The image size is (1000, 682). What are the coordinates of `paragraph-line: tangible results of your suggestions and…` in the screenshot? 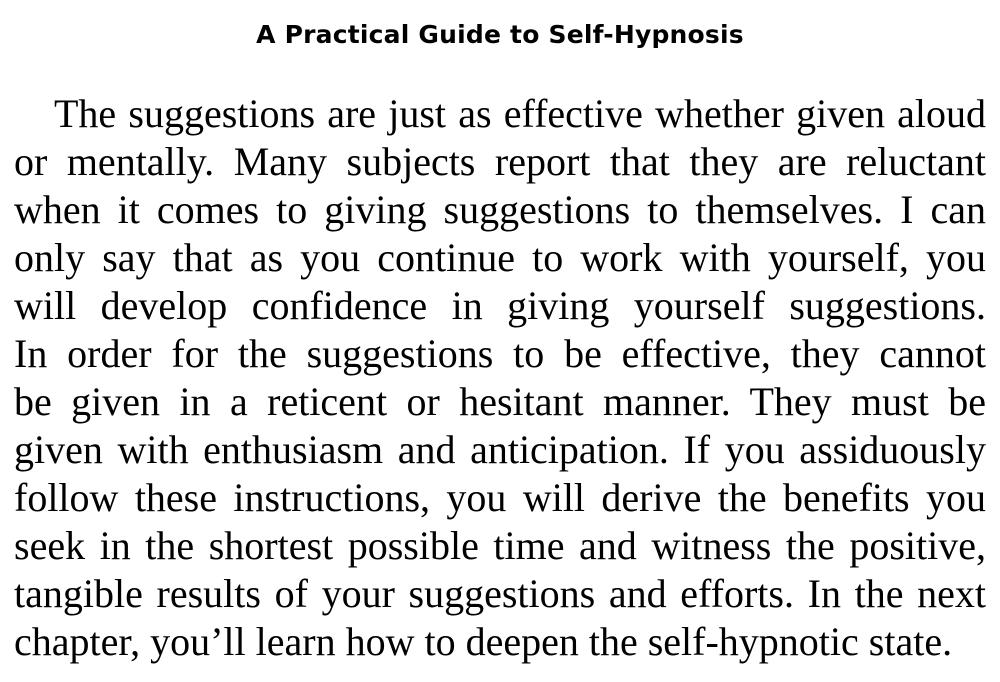 It's located at (500, 593).